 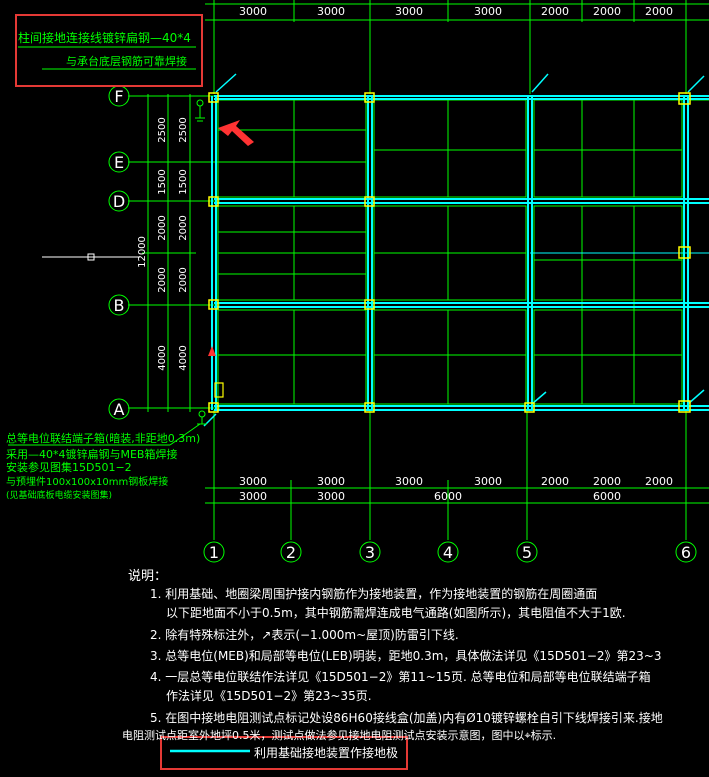 I want to click on left-dim-outer-2: 1500, so click(x=183, y=181).